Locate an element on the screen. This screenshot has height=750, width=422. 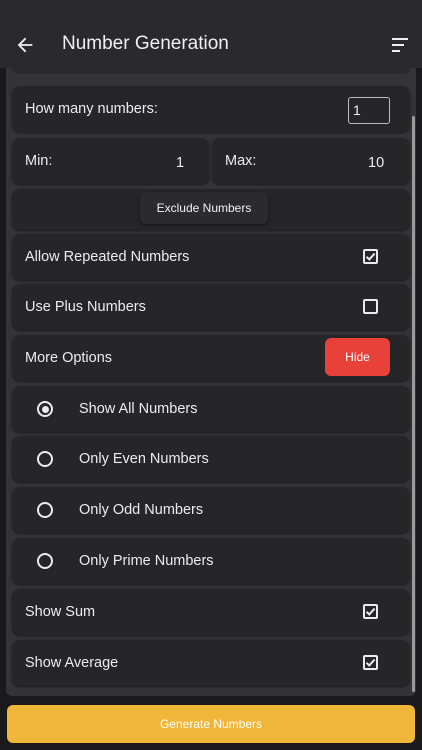
allow-repeated-label: Allow Repeated Numbers is located at coordinates (107, 257).